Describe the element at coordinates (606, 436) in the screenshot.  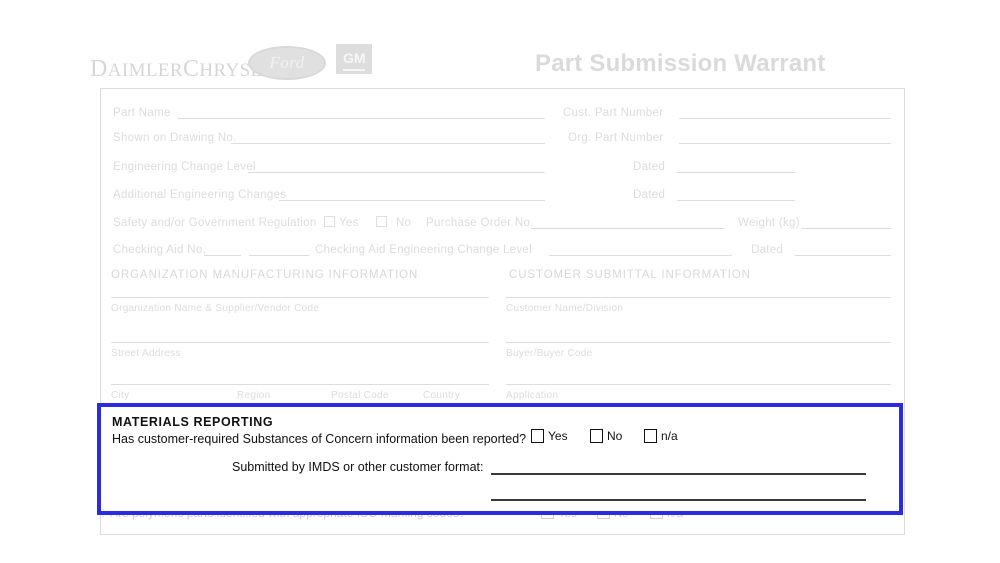
I see `materials-option-no: No` at that location.